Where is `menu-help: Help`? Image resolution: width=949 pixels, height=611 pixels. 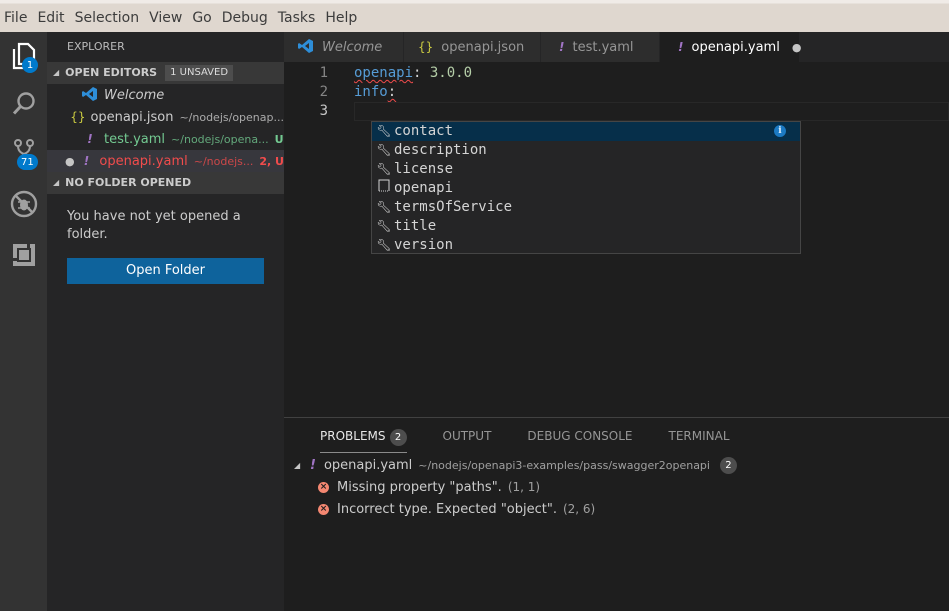
menu-help: Help is located at coordinates (341, 18).